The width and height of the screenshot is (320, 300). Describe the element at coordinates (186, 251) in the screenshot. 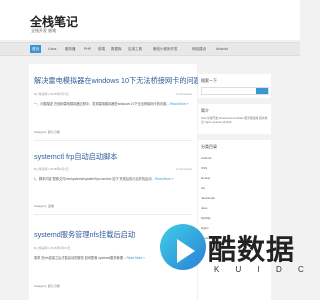

I see `play-icon` at that location.